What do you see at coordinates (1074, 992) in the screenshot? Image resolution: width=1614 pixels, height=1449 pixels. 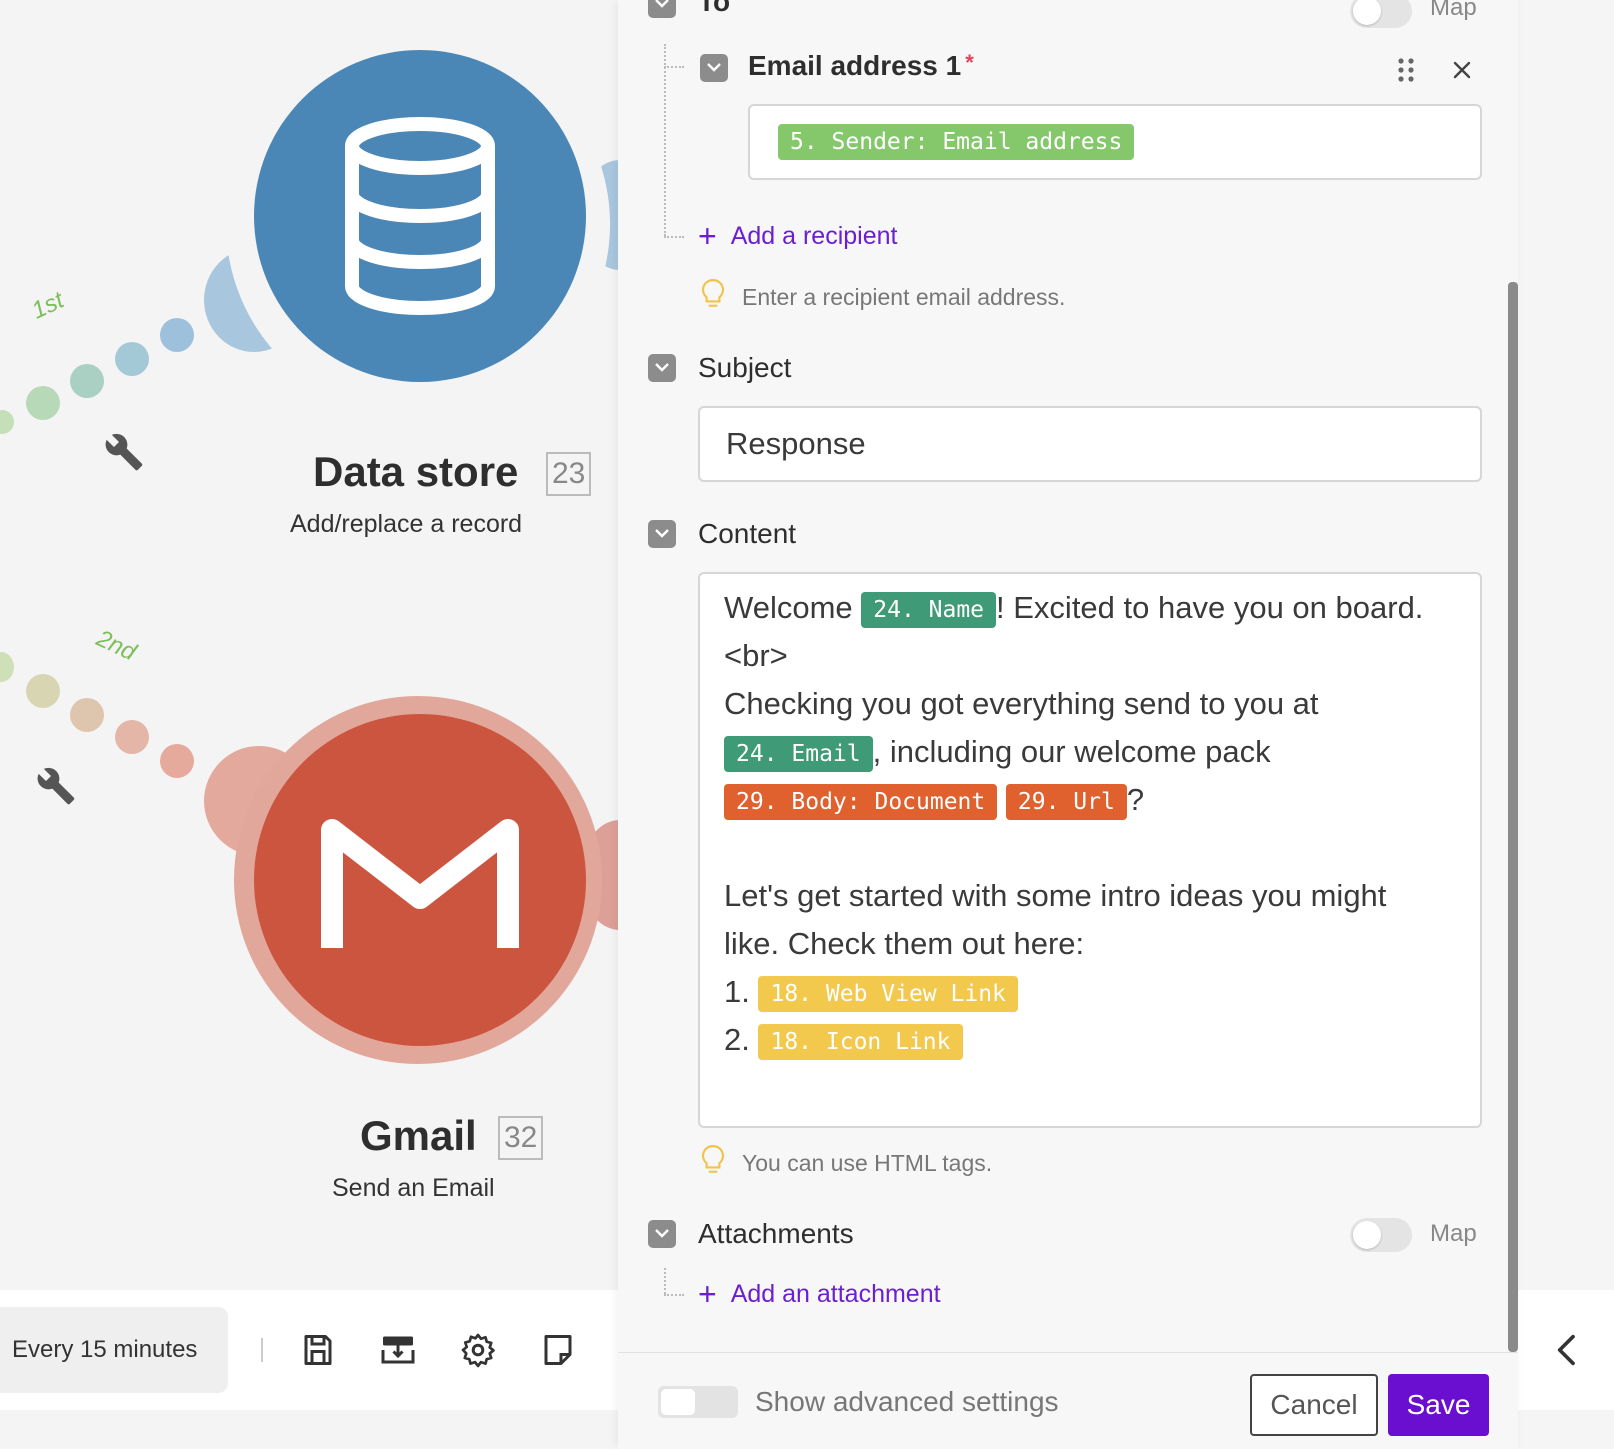 I see `content-line: 1. 18. Web View Link` at bounding box center [1074, 992].